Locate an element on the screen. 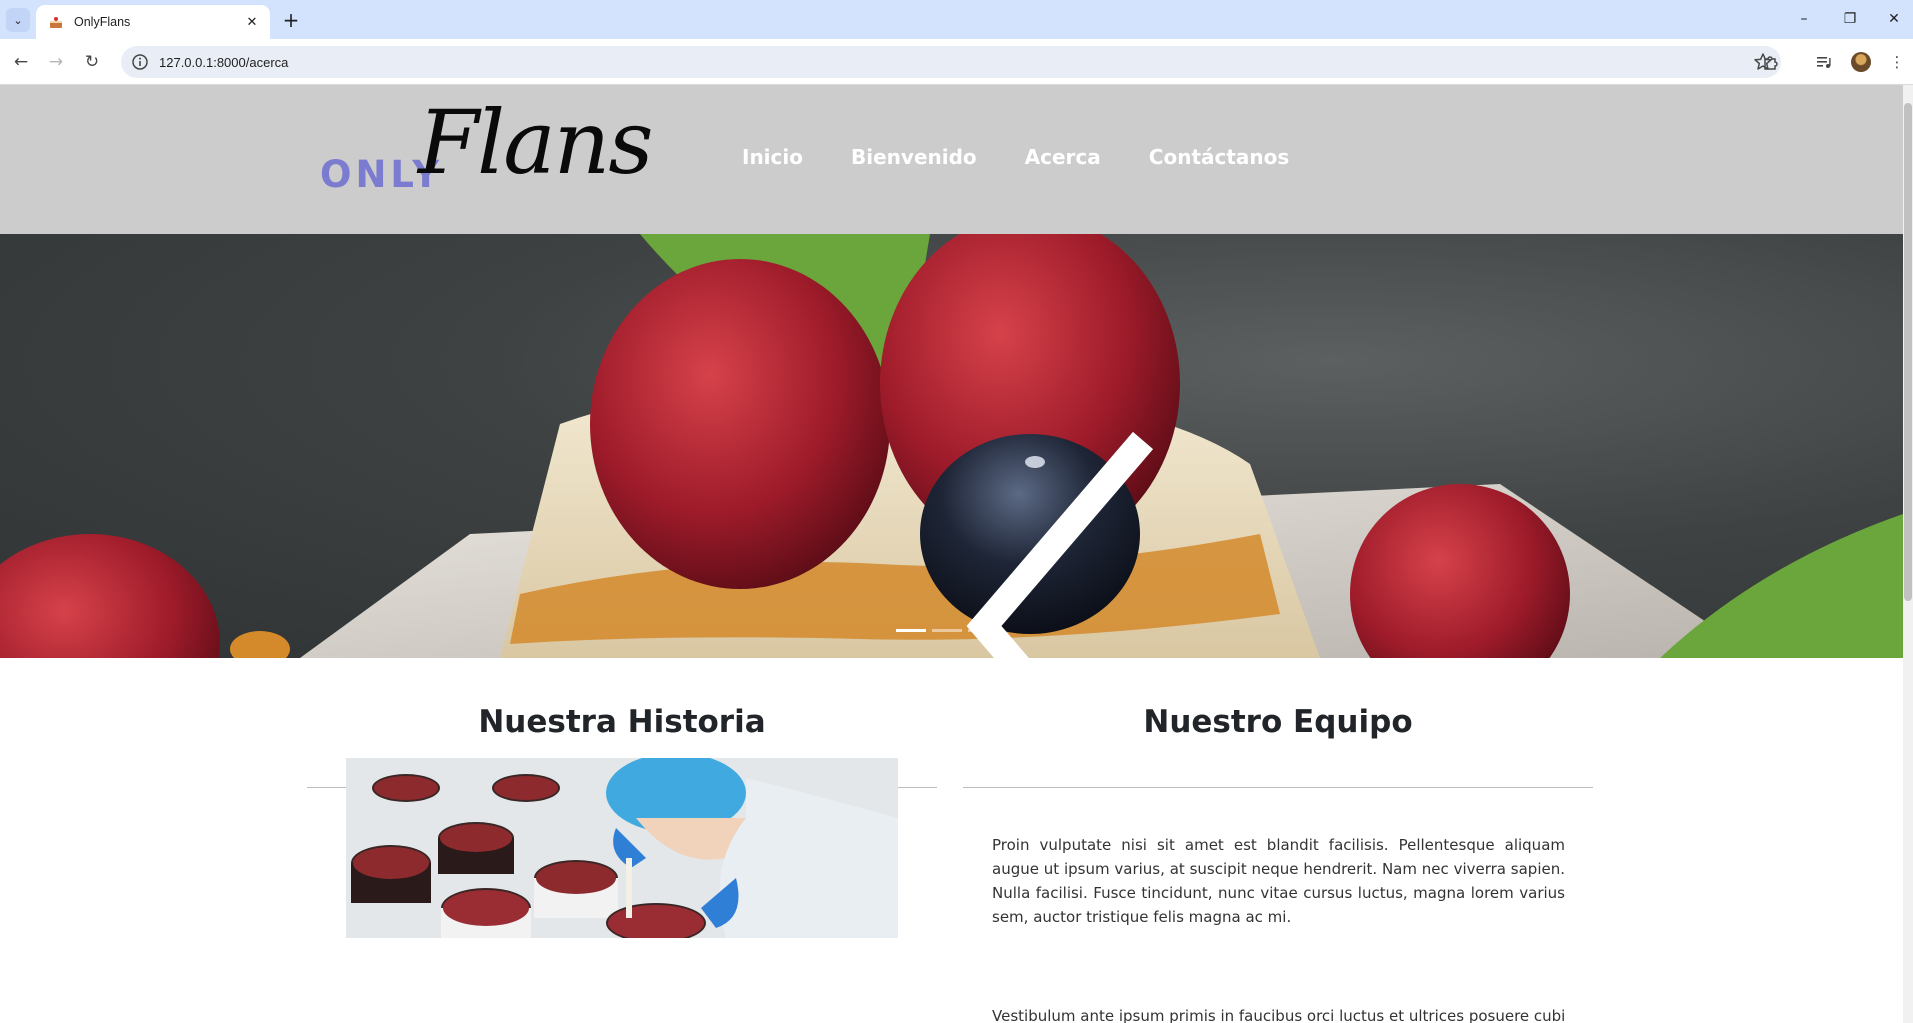  arrow-right-icon: → is located at coordinates (56, 62).